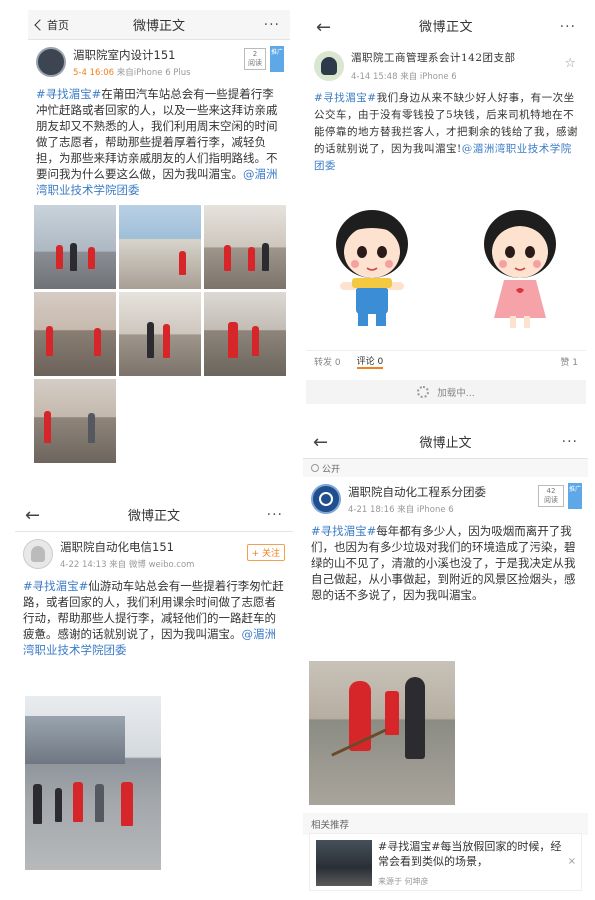 The height and width of the screenshot is (900, 595). Describe the element at coordinates (327, 361) in the screenshot. I see `repost-button: 转发 0` at that location.